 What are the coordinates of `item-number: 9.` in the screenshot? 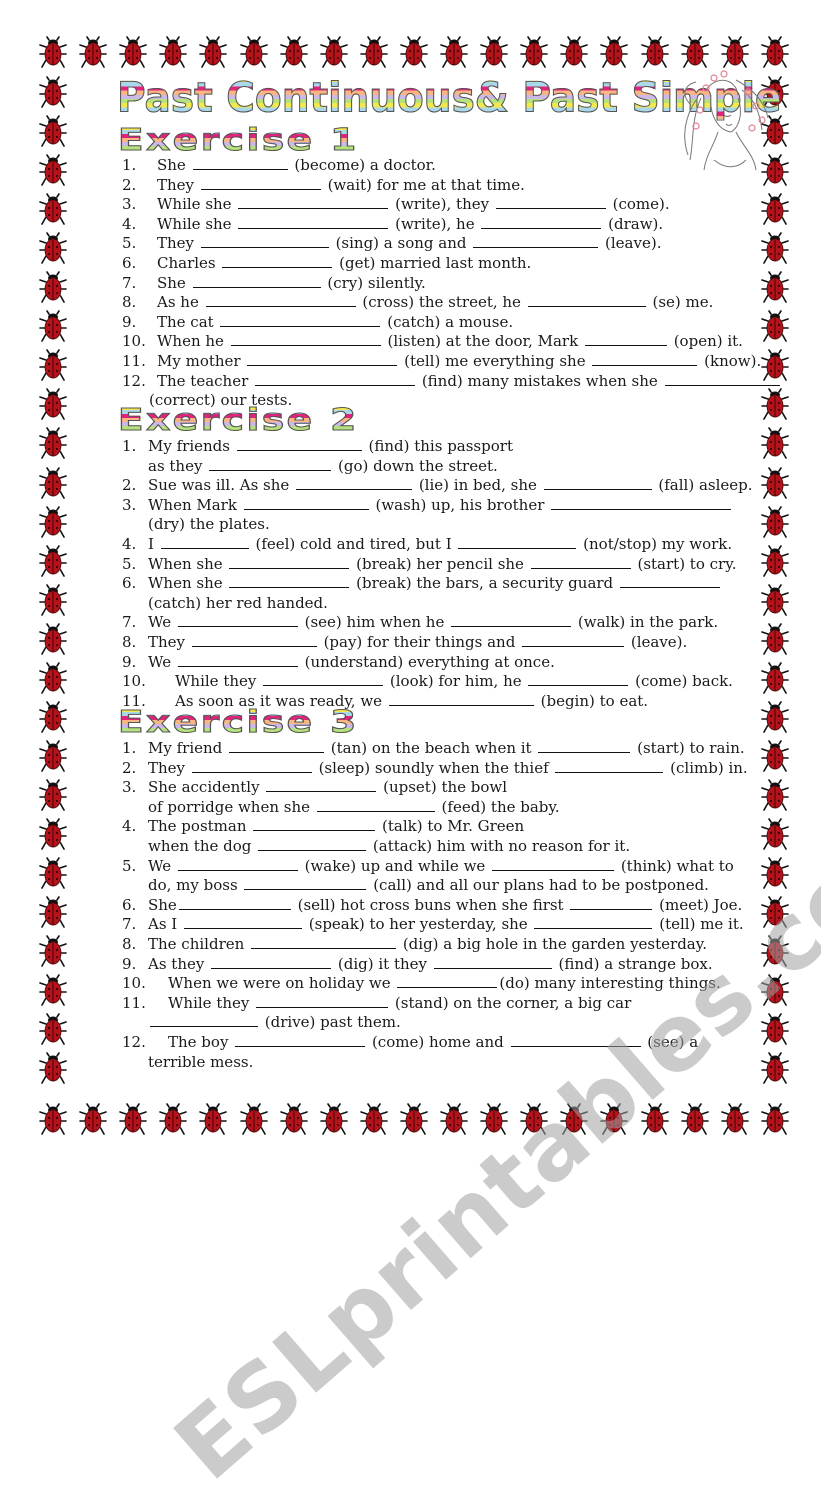 It's located at (129, 321).